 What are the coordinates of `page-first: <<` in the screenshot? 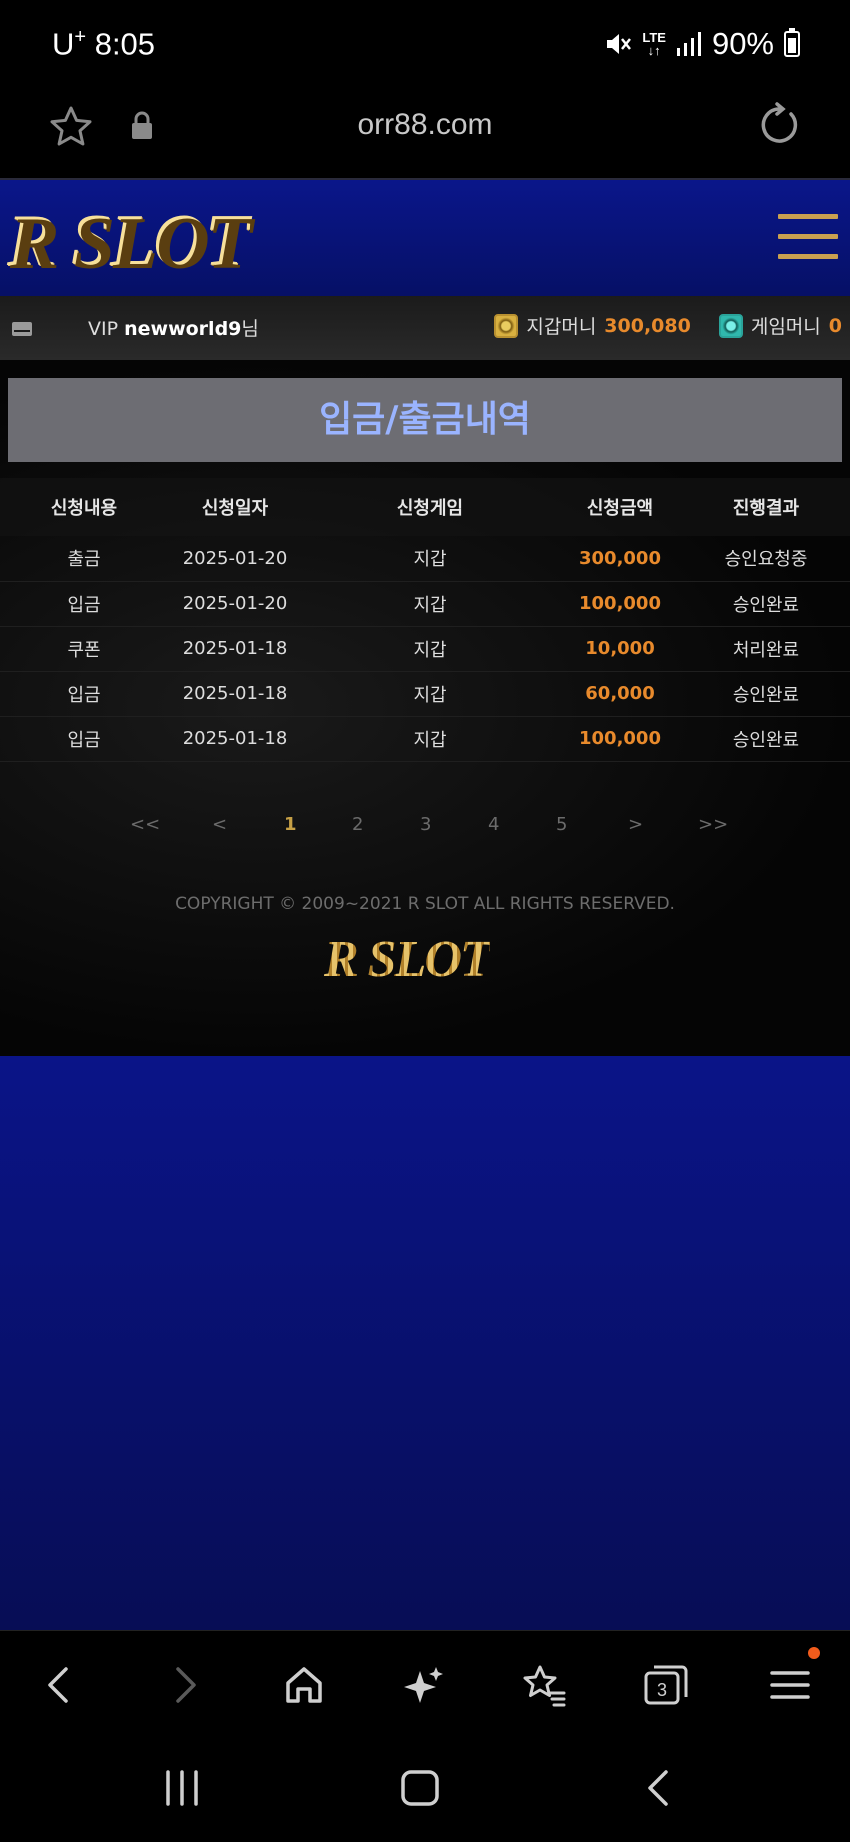 It's located at (145, 824).